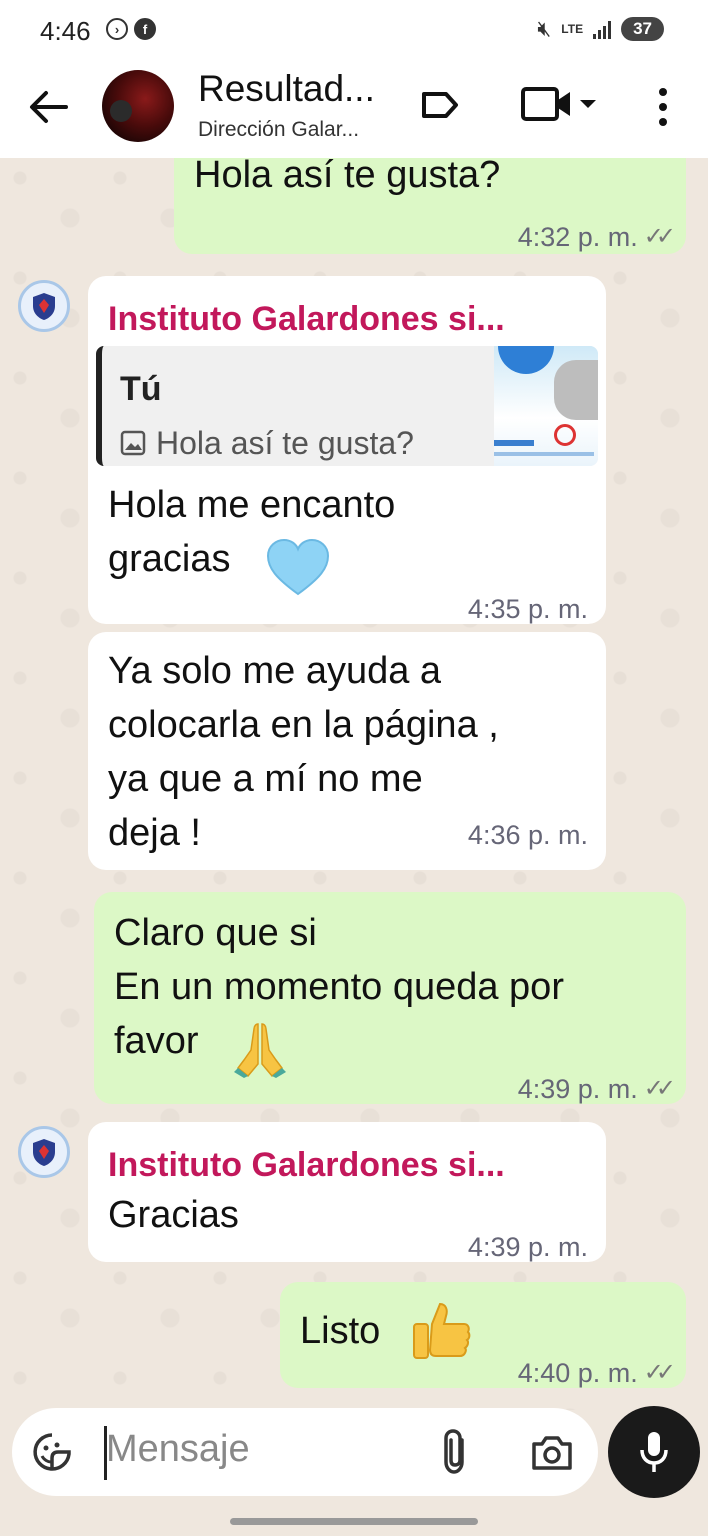 This screenshot has height=1536, width=708. What do you see at coordinates (138, 106) in the screenshot?
I see `contact-avatar` at bounding box center [138, 106].